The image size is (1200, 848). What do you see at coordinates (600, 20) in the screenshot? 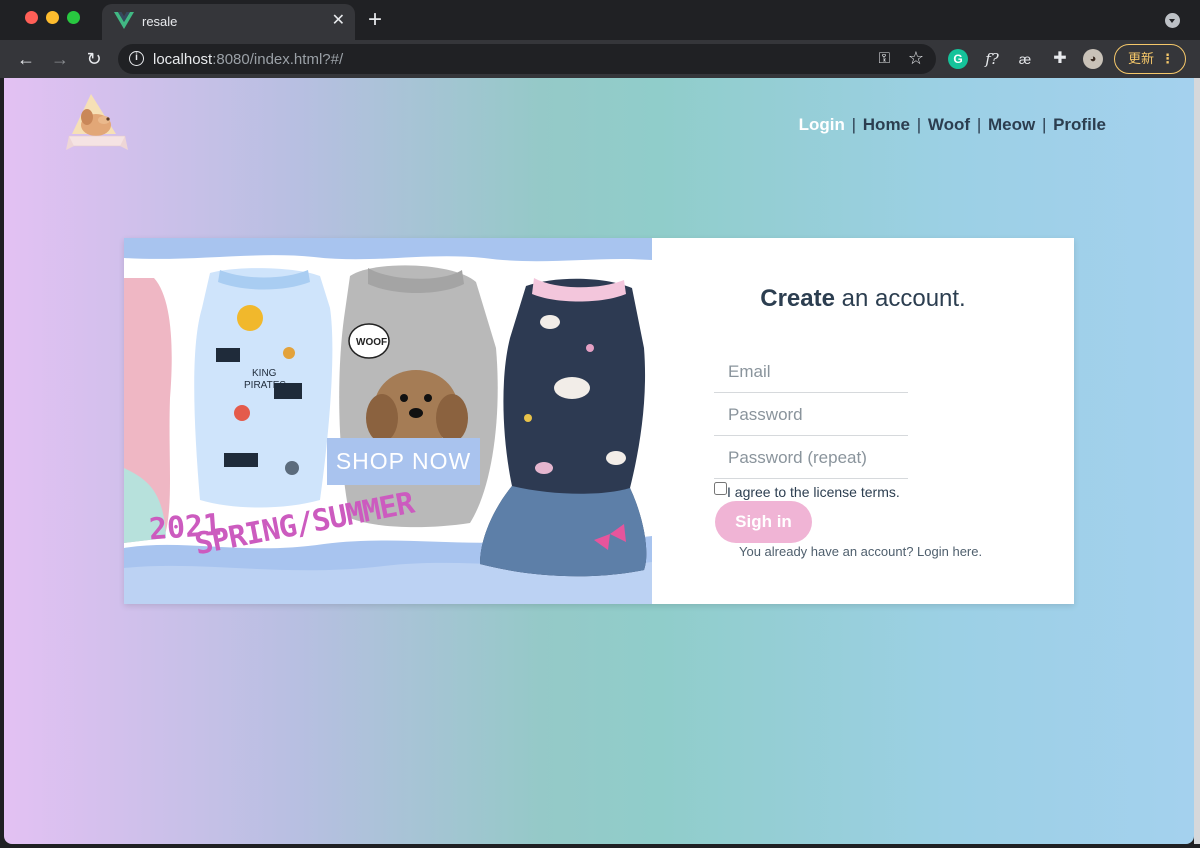
I see `browser-tab-bar: resale ✕ +` at bounding box center [600, 20].